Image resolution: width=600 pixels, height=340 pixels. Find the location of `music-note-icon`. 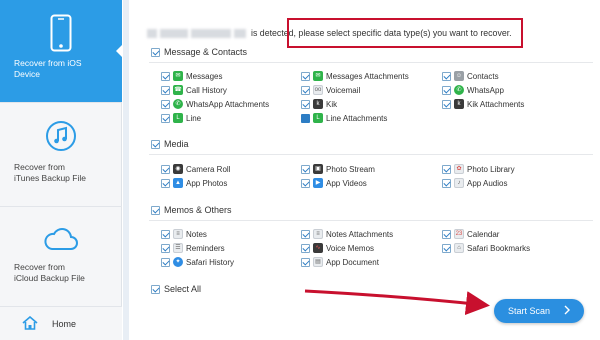

music-note-icon is located at coordinates (61, 136).